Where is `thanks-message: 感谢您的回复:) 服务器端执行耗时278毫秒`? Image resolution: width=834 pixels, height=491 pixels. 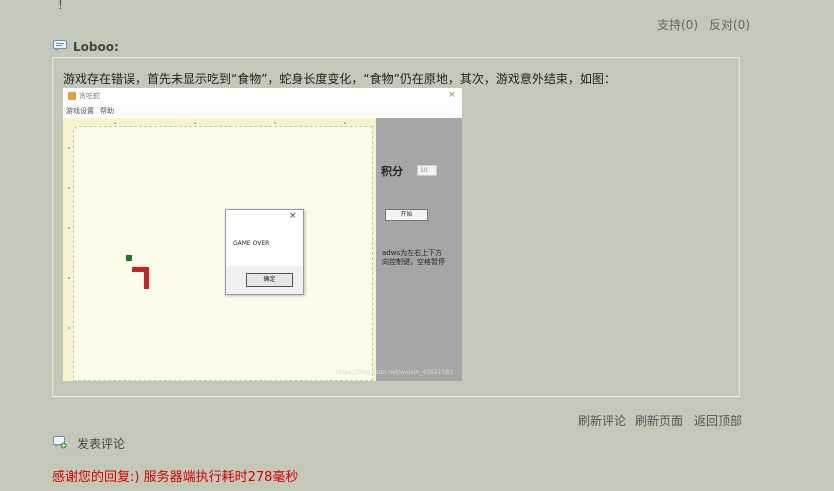
thanks-message: 感谢您的回复:) 服务器端执行耗时278毫秒 is located at coordinates (175, 477).